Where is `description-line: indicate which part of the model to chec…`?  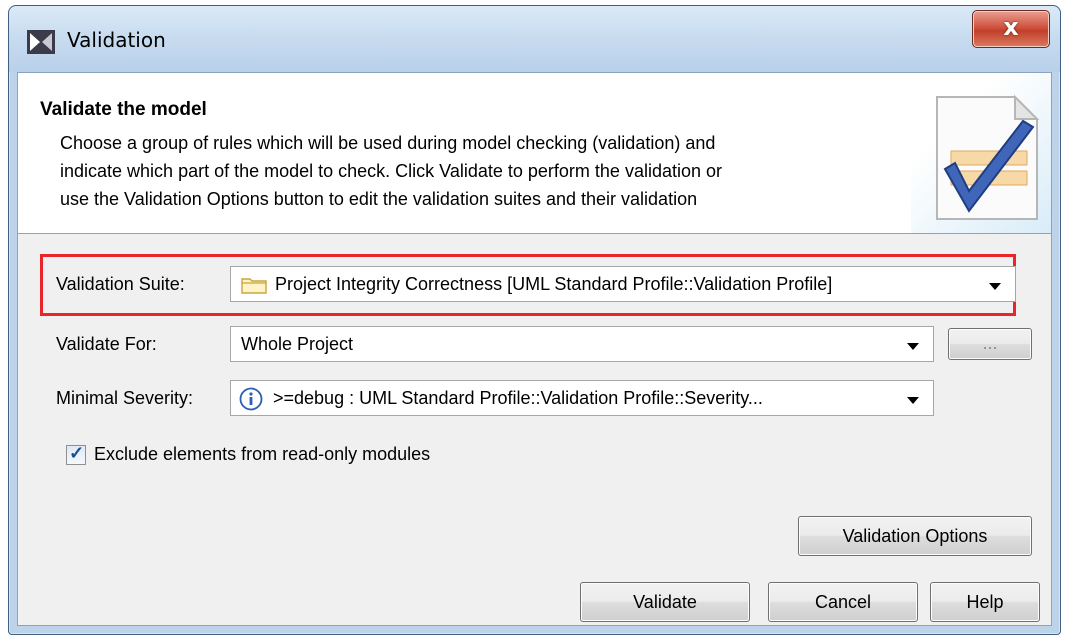 description-line: indicate which part of the model to chec… is located at coordinates (391, 171).